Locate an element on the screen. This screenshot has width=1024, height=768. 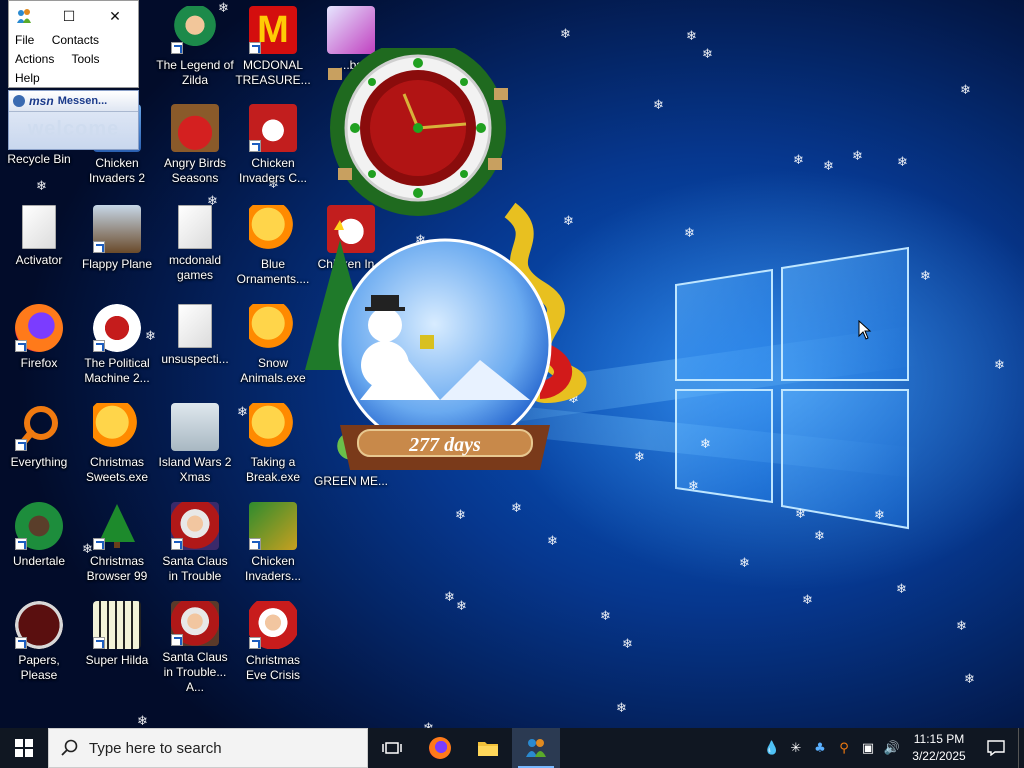
start-button is located at coordinates (24, 748).